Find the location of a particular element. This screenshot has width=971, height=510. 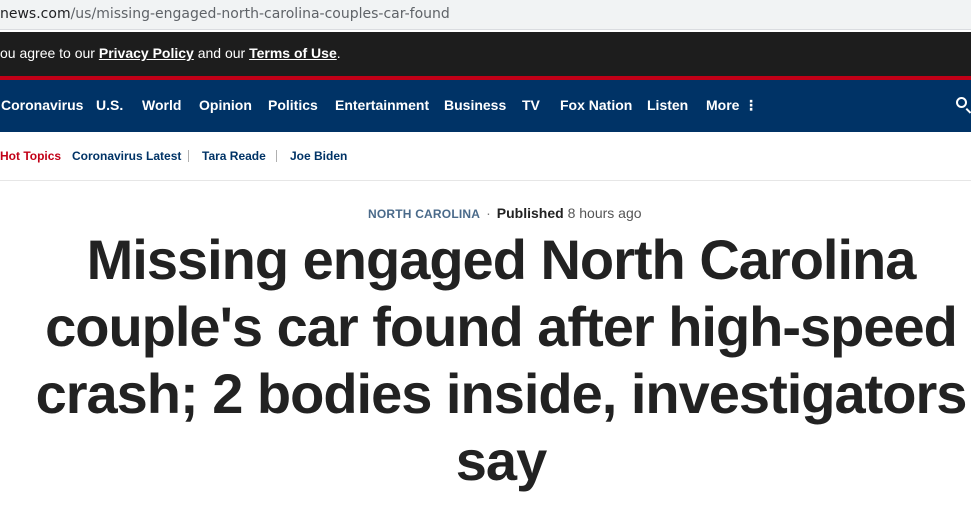

published-time: 8 hours ago is located at coordinates (604, 213).